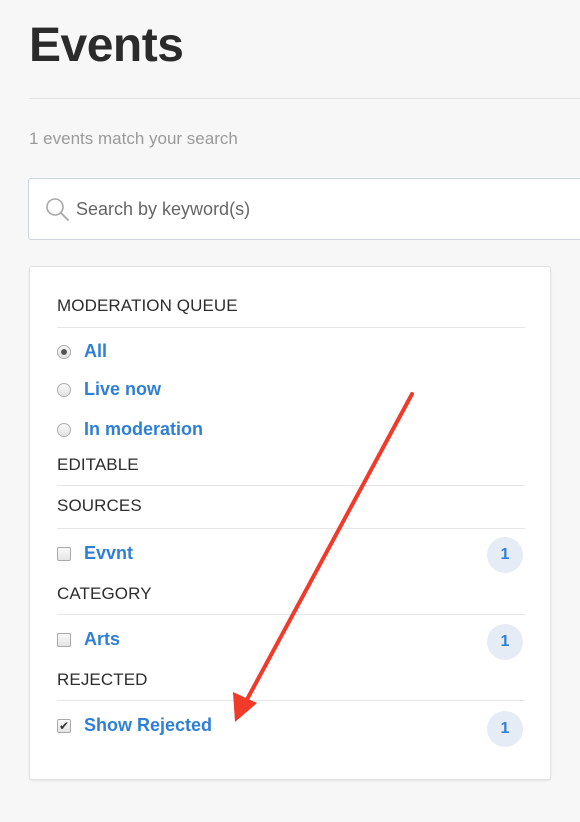 The width and height of the screenshot is (580, 822). What do you see at coordinates (98, 464) in the screenshot?
I see `editable-heading: EDITABLE` at bounding box center [98, 464].